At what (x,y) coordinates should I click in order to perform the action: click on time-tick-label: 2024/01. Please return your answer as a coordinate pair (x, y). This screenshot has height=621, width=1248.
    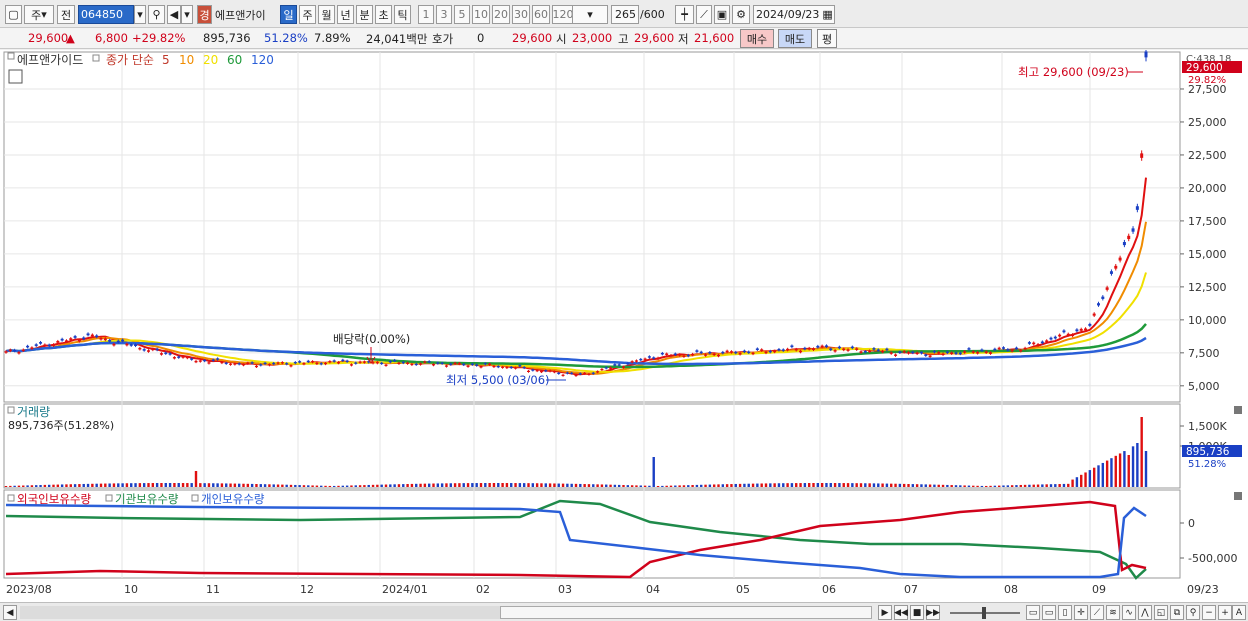
    Looking at the image, I should click on (405, 589).